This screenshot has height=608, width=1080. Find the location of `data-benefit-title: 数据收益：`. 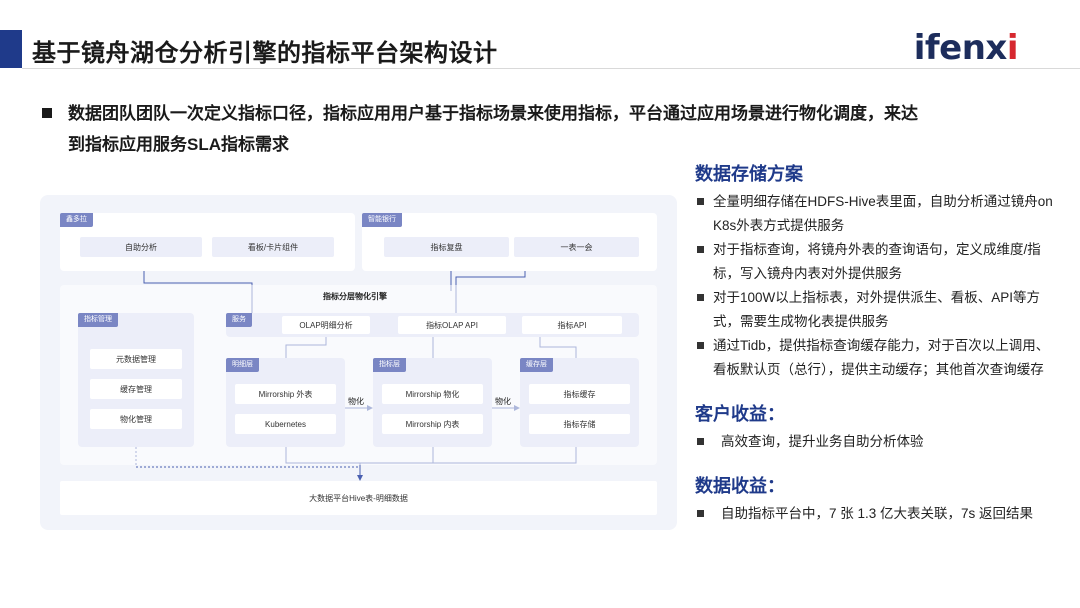

data-benefit-title: 数据收益： is located at coordinates (740, 486).